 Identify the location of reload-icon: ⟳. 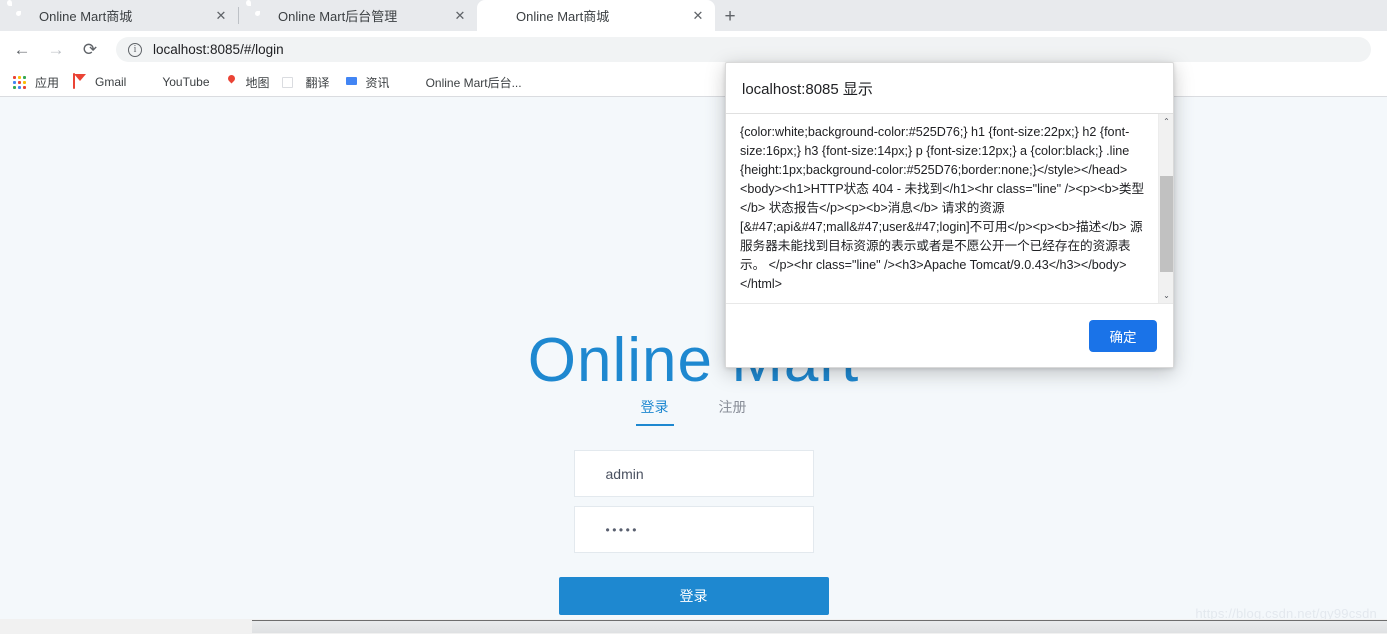
(90, 50).